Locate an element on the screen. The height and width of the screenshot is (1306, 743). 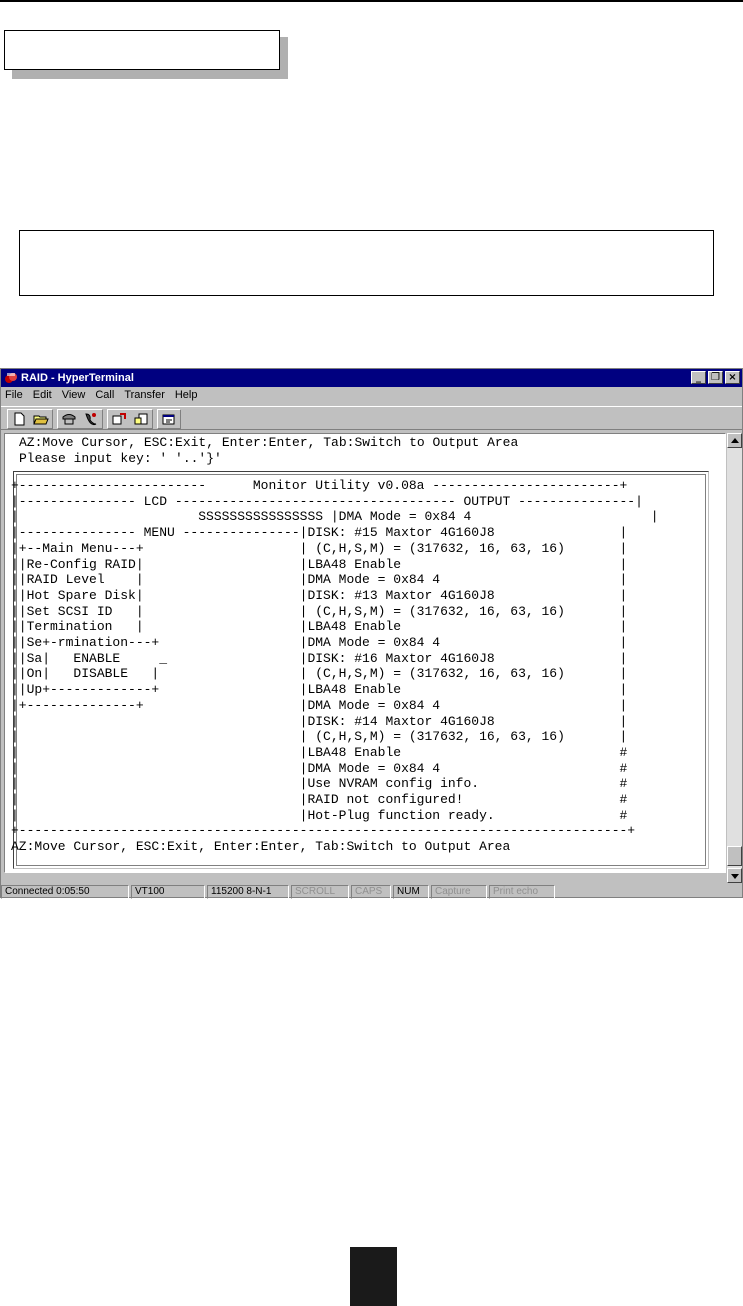
status-cell: NUM is located at coordinates (411, 892).